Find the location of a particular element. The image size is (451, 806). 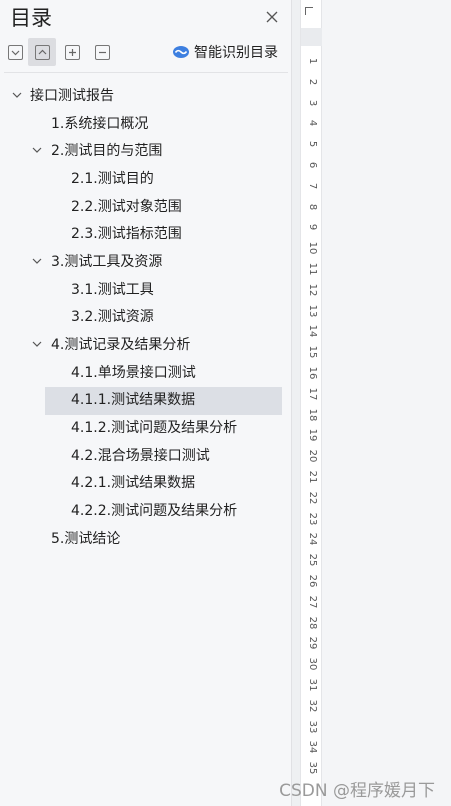

toc-item: 1.系统接口概况 is located at coordinates (146, 123).